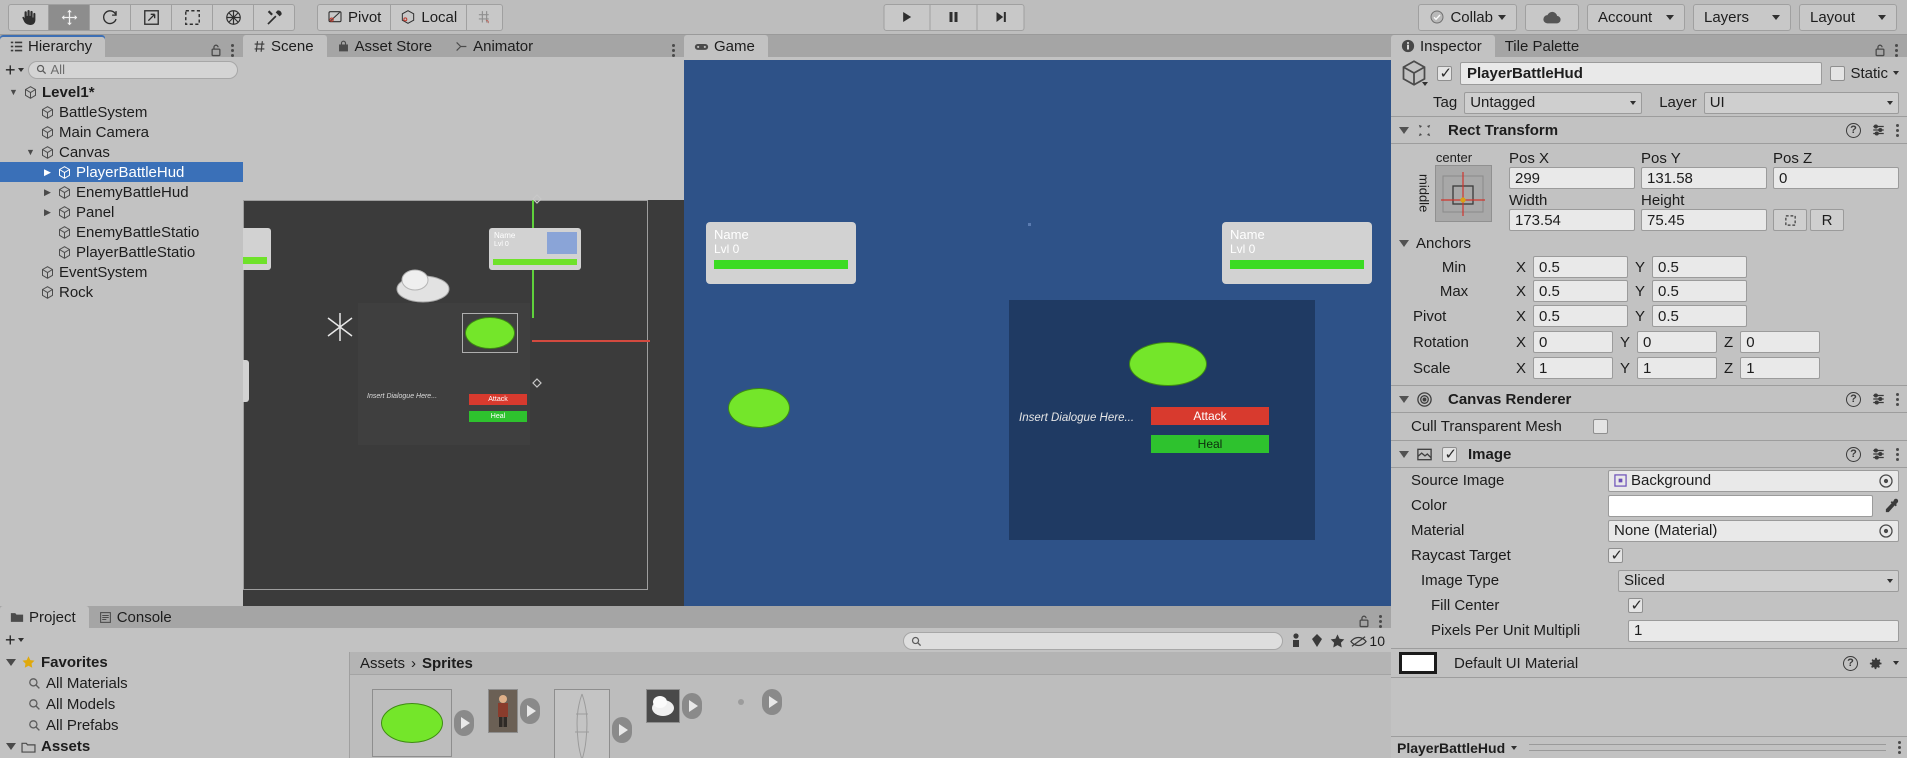 The height and width of the screenshot is (758, 1907). What do you see at coordinates (692, 706) in the screenshot?
I see `asset-rock-preview-button` at bounding box center [692, 706].